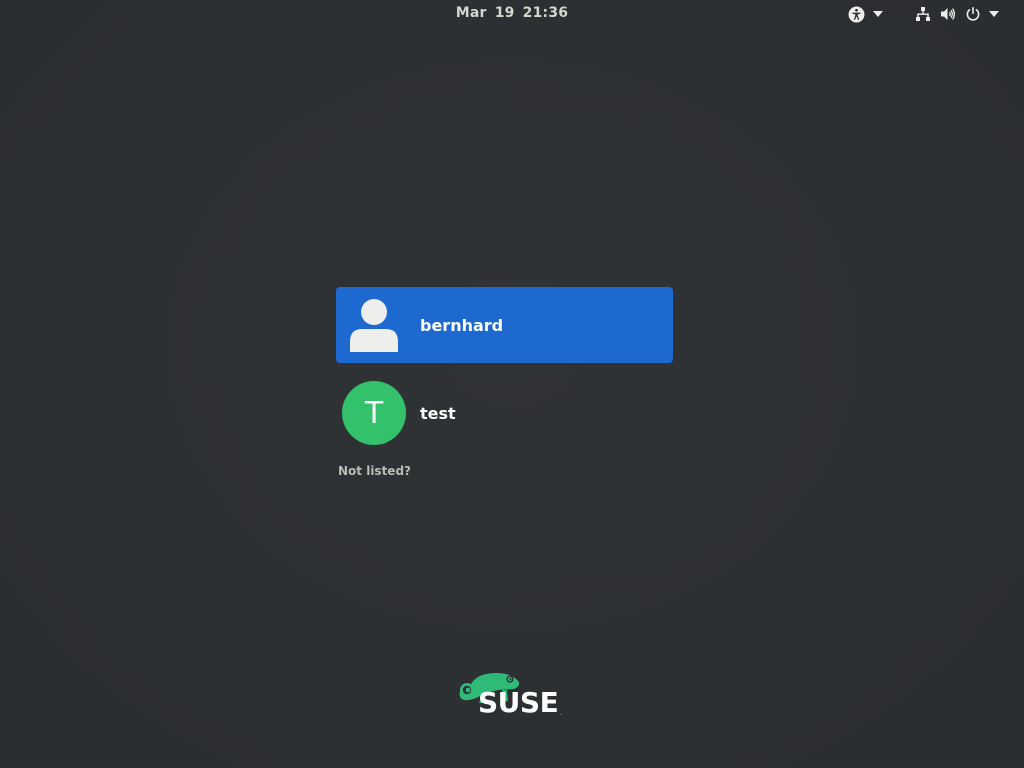  What do you see at coordinates (504, 369) in the screenshot?
I see `user-list: bernhard T test` at bounding box center [504, 369].